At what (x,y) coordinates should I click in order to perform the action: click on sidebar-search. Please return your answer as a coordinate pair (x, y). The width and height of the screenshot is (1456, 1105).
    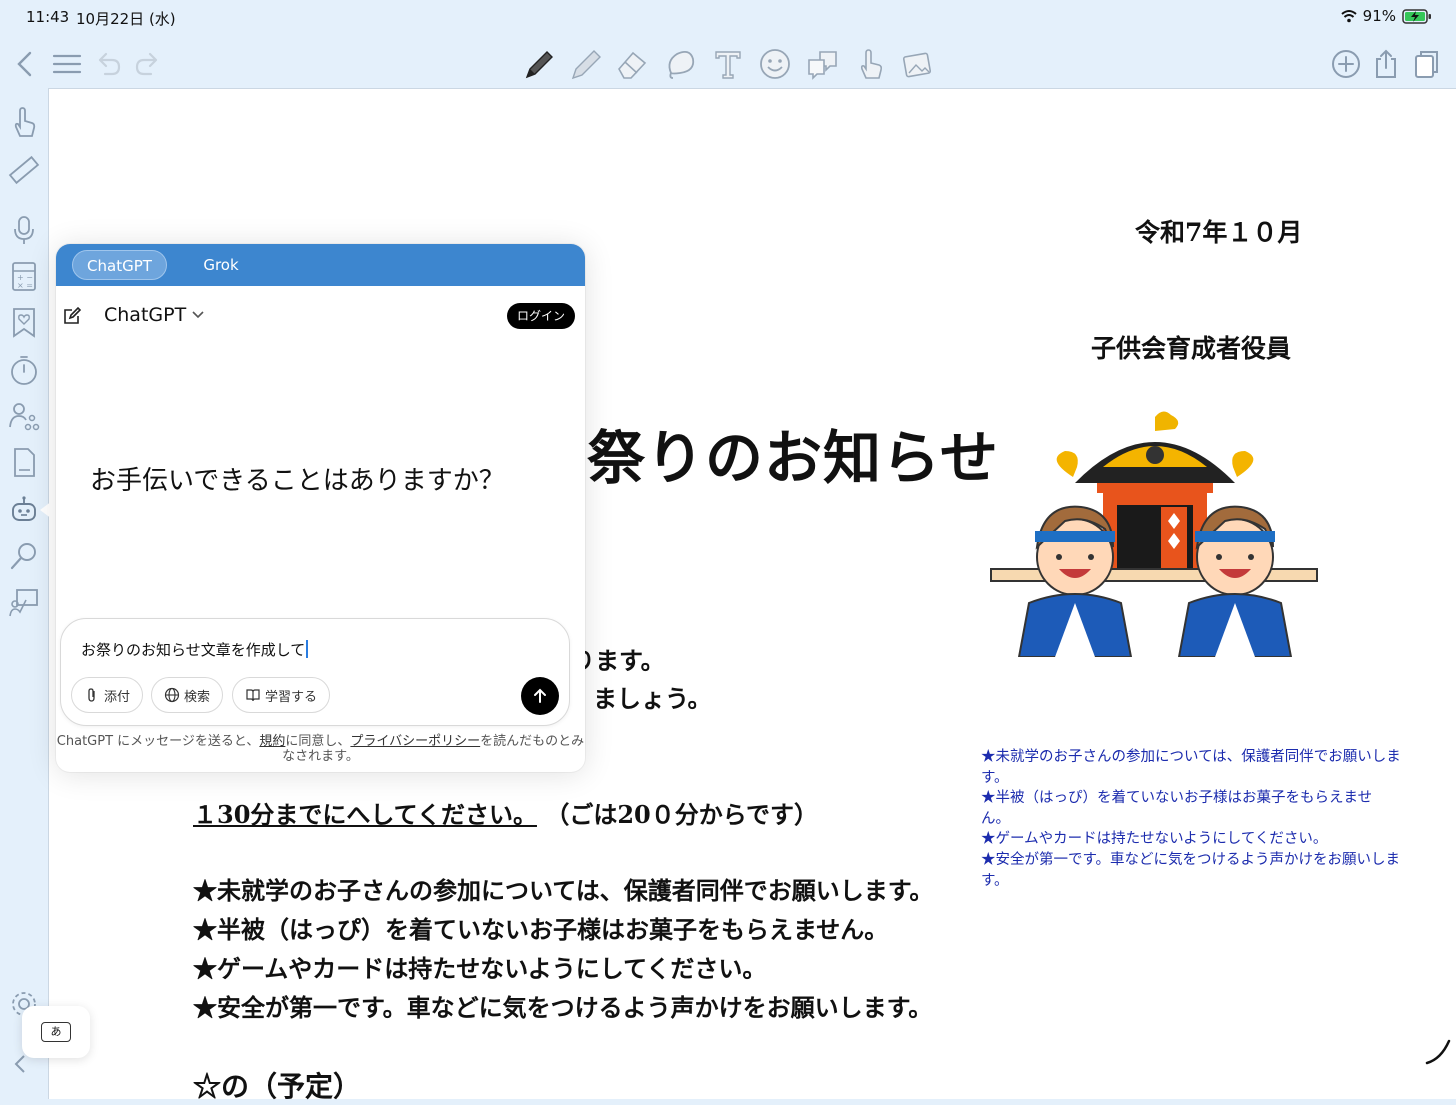
    Looking at the image, I should click on (24, 556).